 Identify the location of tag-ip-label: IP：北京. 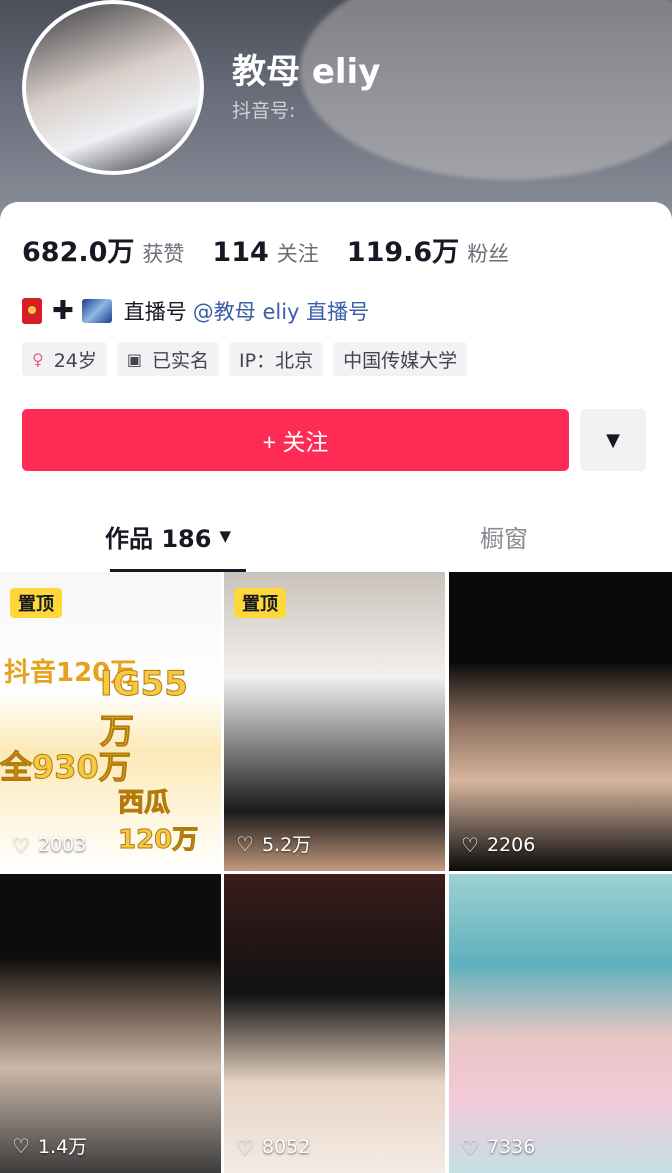
(276, 360).